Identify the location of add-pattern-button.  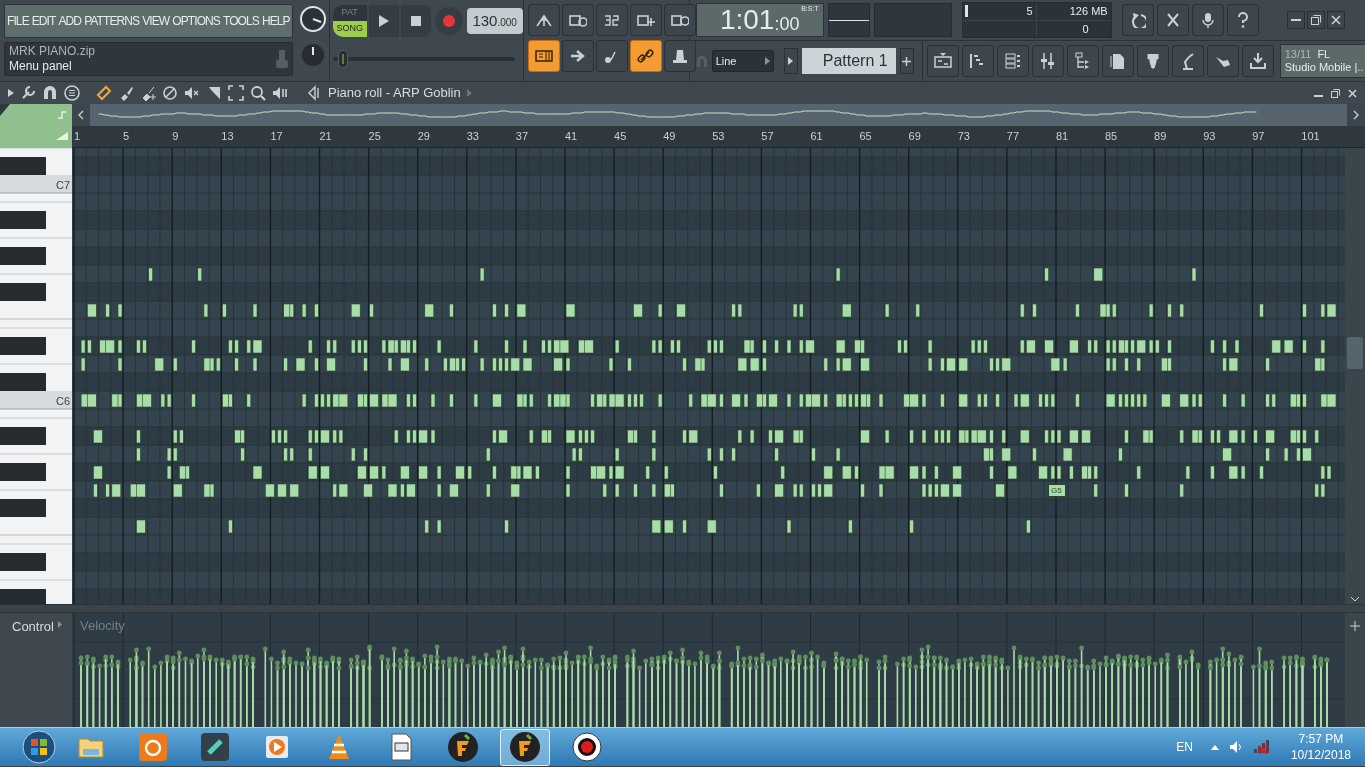
(906, 61).